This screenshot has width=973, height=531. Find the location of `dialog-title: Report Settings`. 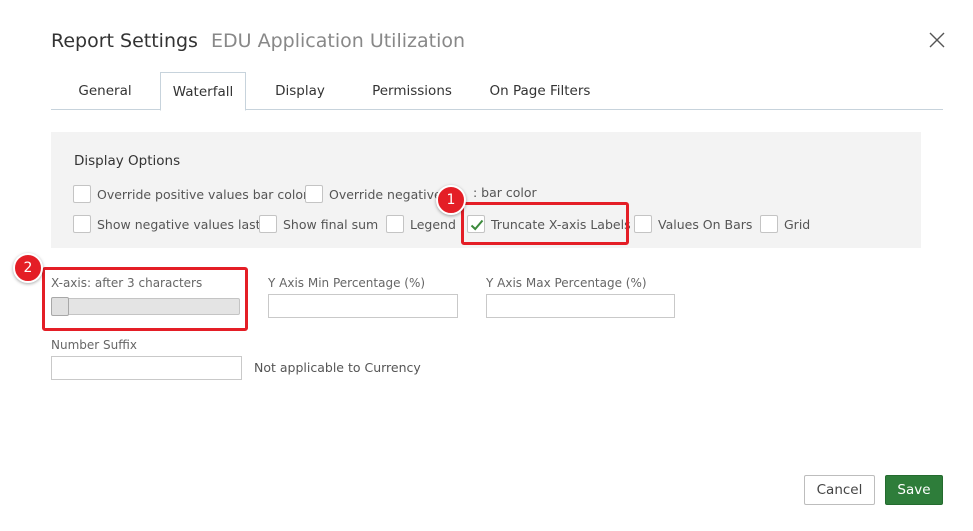

dialog-title: Report Settings is located at coordinates (124, 41).